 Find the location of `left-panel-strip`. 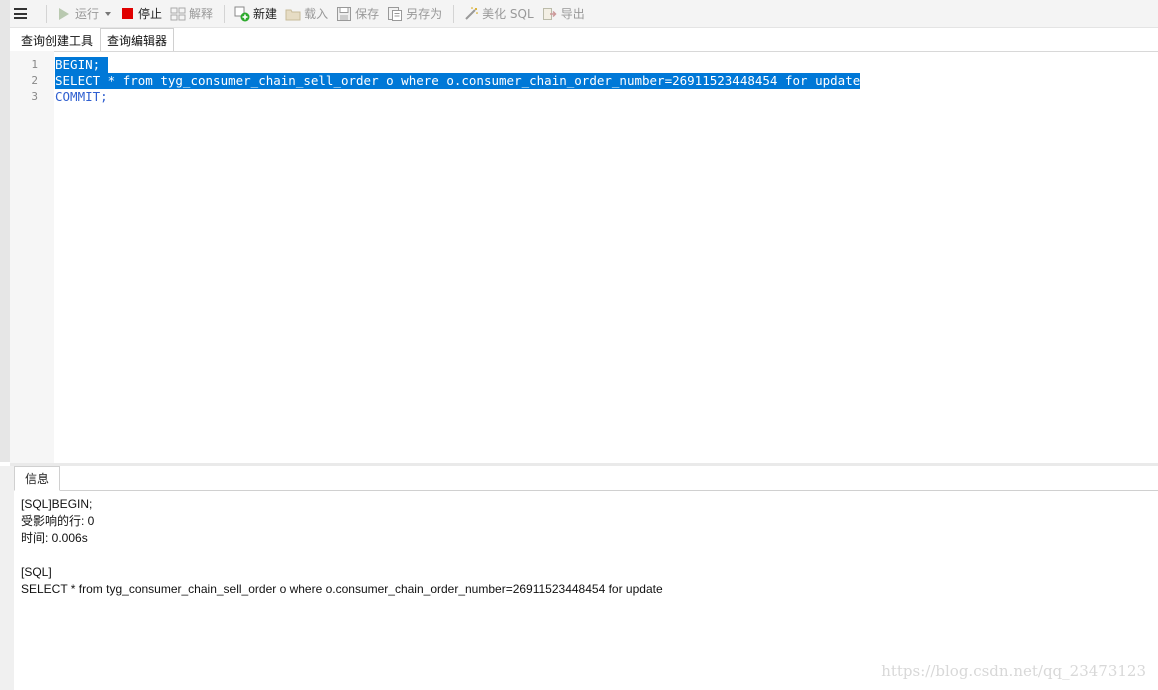

left-panel-strip is located at coordinates (5, 231).